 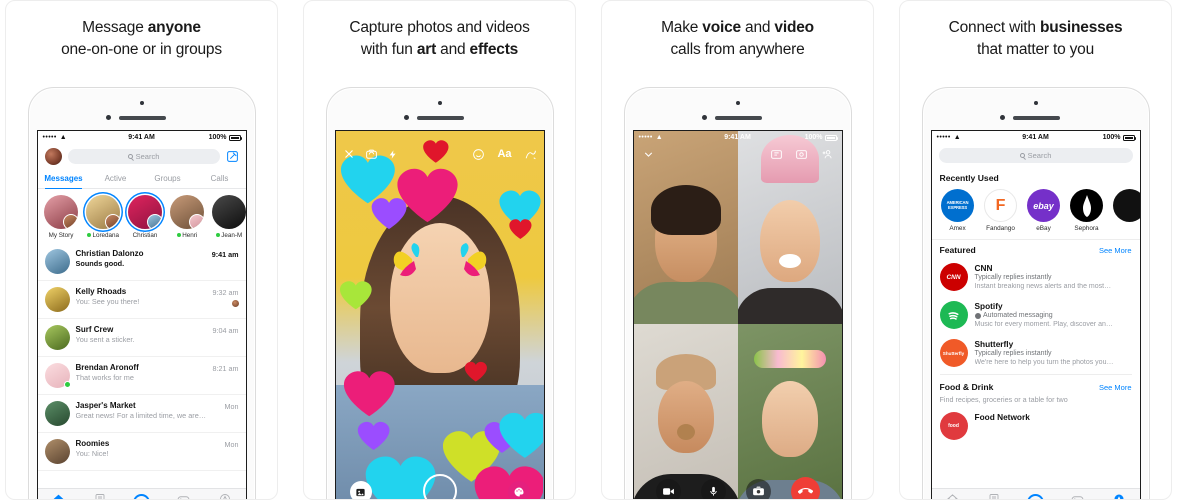 I want to click on shutterfly-logo: Shutterfly, so click(x=953, y=353).